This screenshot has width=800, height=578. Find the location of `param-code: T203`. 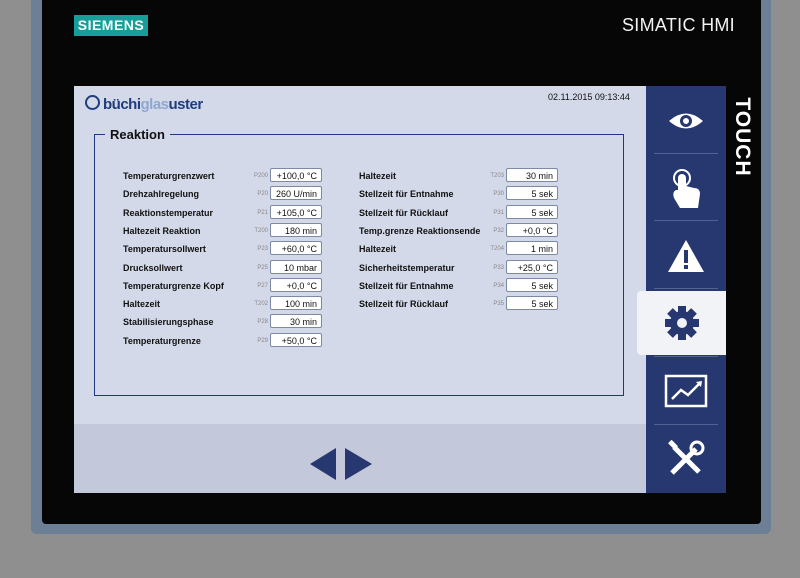

param-code: T203 is located at coordinates (497, 176).